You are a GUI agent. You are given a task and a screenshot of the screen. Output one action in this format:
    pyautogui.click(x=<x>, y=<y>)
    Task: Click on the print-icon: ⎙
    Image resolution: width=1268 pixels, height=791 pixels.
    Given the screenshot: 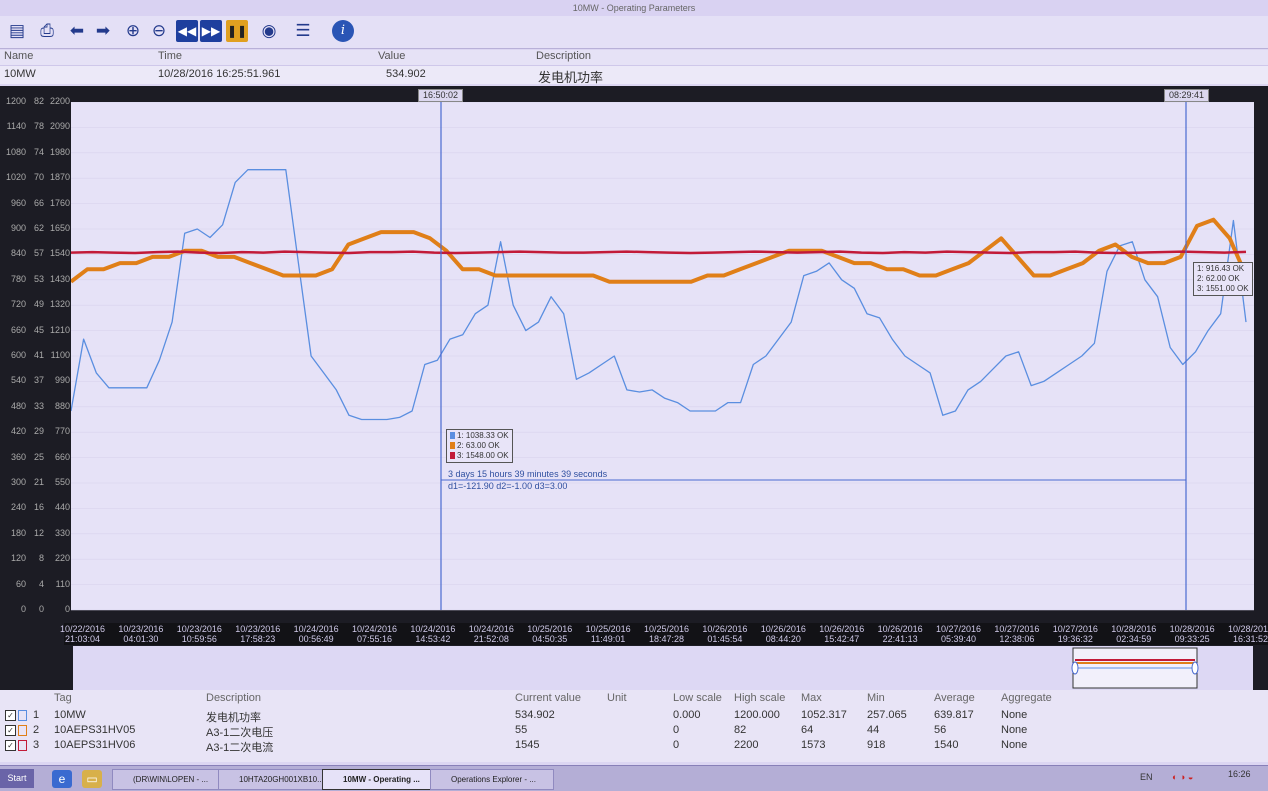 What is the action you would take?
    pyautogui.click(x=47, y=31)
    